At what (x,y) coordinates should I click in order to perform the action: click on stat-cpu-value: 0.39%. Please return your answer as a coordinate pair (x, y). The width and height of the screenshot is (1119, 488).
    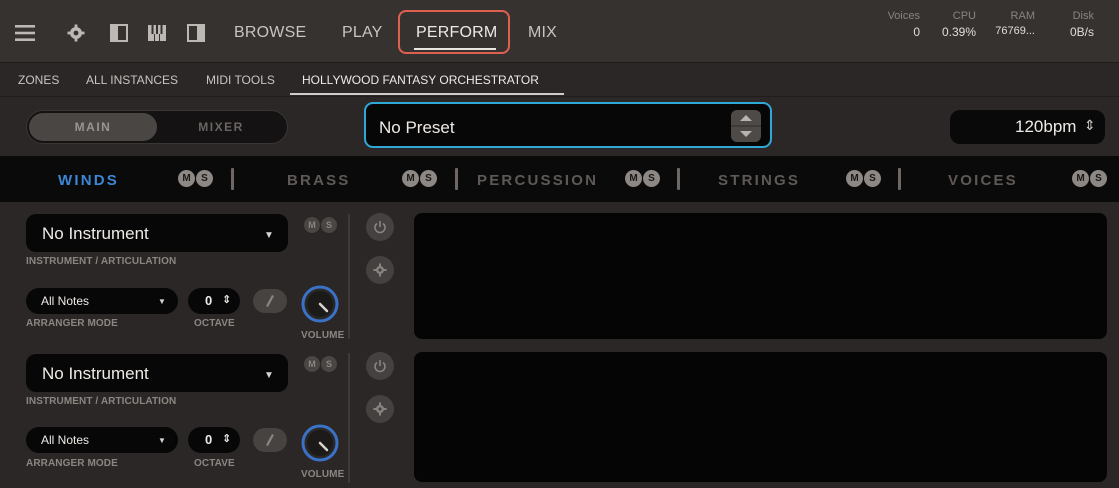
    Looking at the image, I should click on (958, 32).